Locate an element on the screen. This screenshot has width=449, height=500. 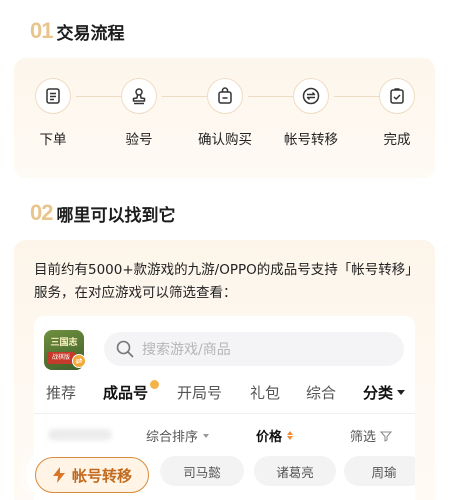
stamp-icon is located at coordinates (139, 96).